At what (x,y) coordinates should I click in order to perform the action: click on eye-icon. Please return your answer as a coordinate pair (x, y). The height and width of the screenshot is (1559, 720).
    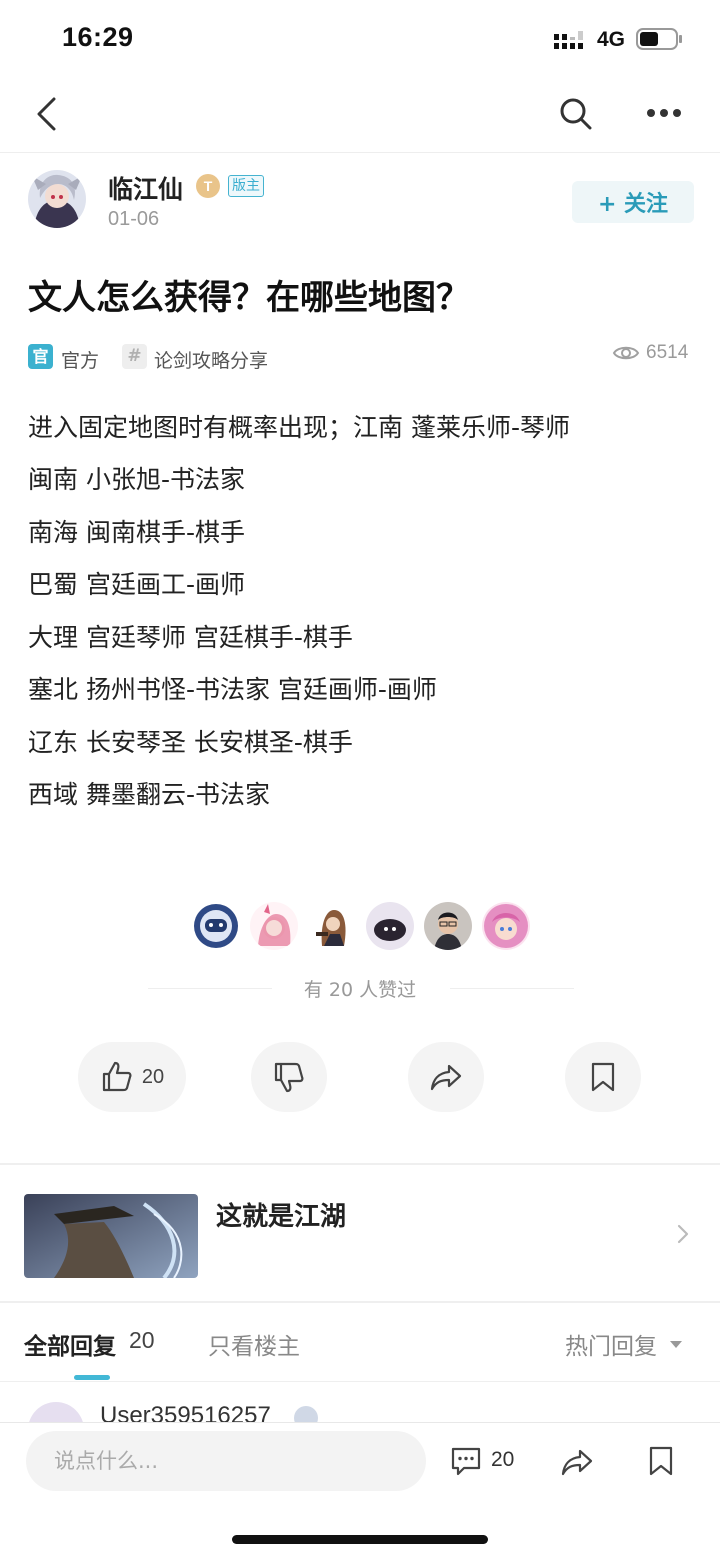
    Looking at the image, I should click on (626, 353).